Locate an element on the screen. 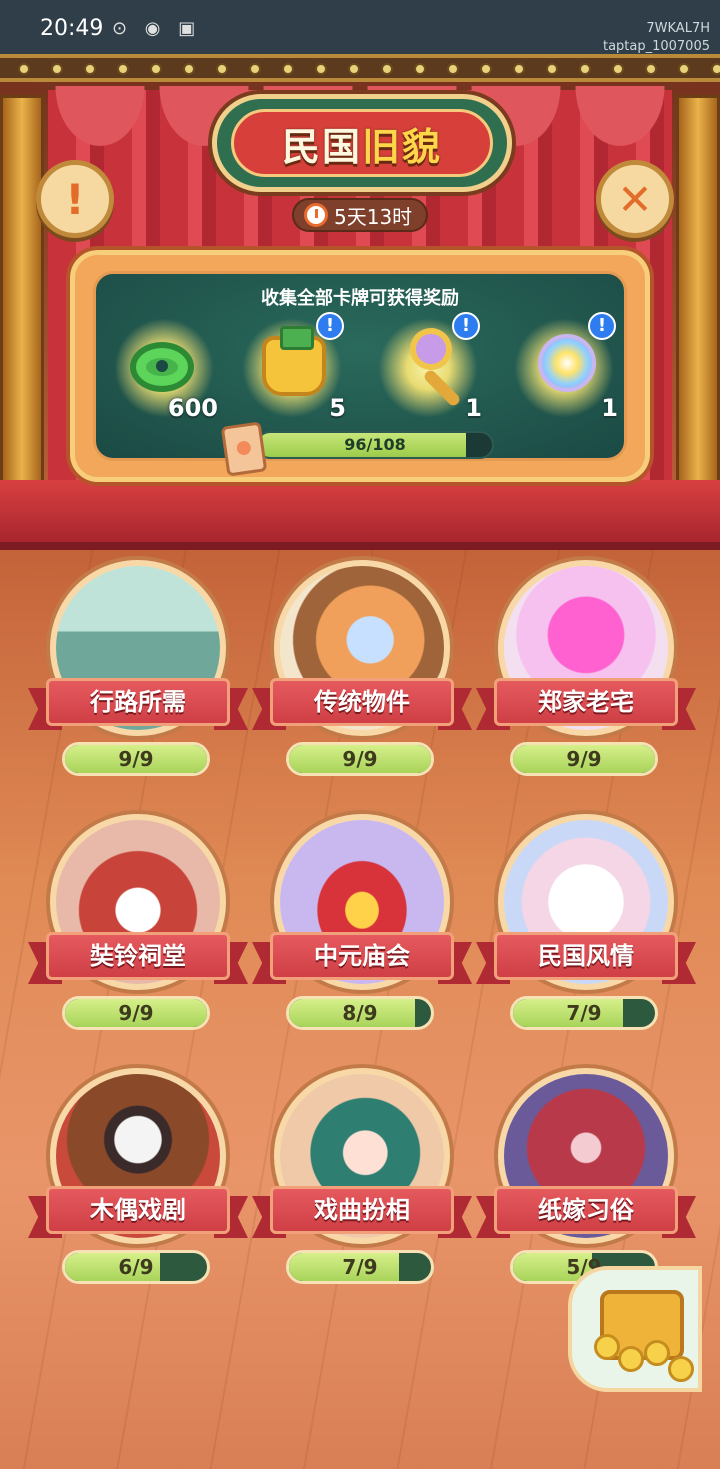 The image size is (720, 1469). treasure-chest-icon is located at coordinates (294, 361).